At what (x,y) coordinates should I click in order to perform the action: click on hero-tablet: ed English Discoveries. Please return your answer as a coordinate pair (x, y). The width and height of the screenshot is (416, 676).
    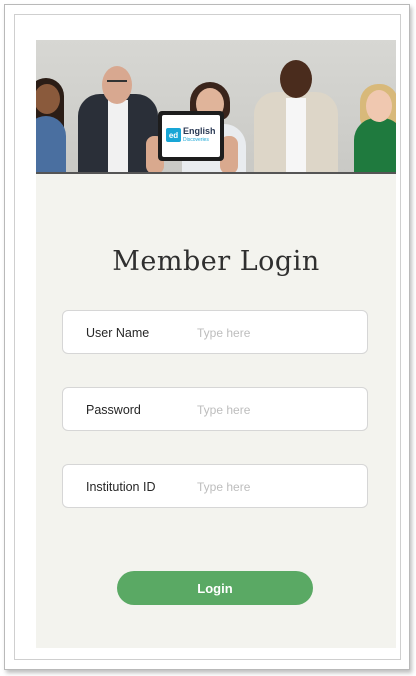
    Looking at the image, I should click on (191, 136).